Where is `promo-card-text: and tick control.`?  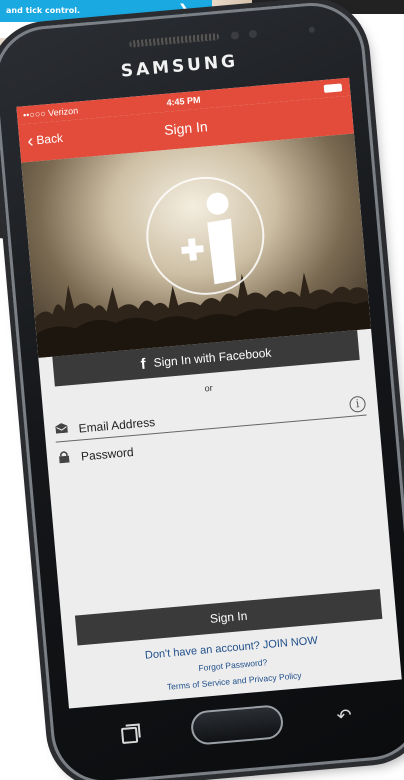
promo-card-text: and tick control. is located at coordinates (43, 10).